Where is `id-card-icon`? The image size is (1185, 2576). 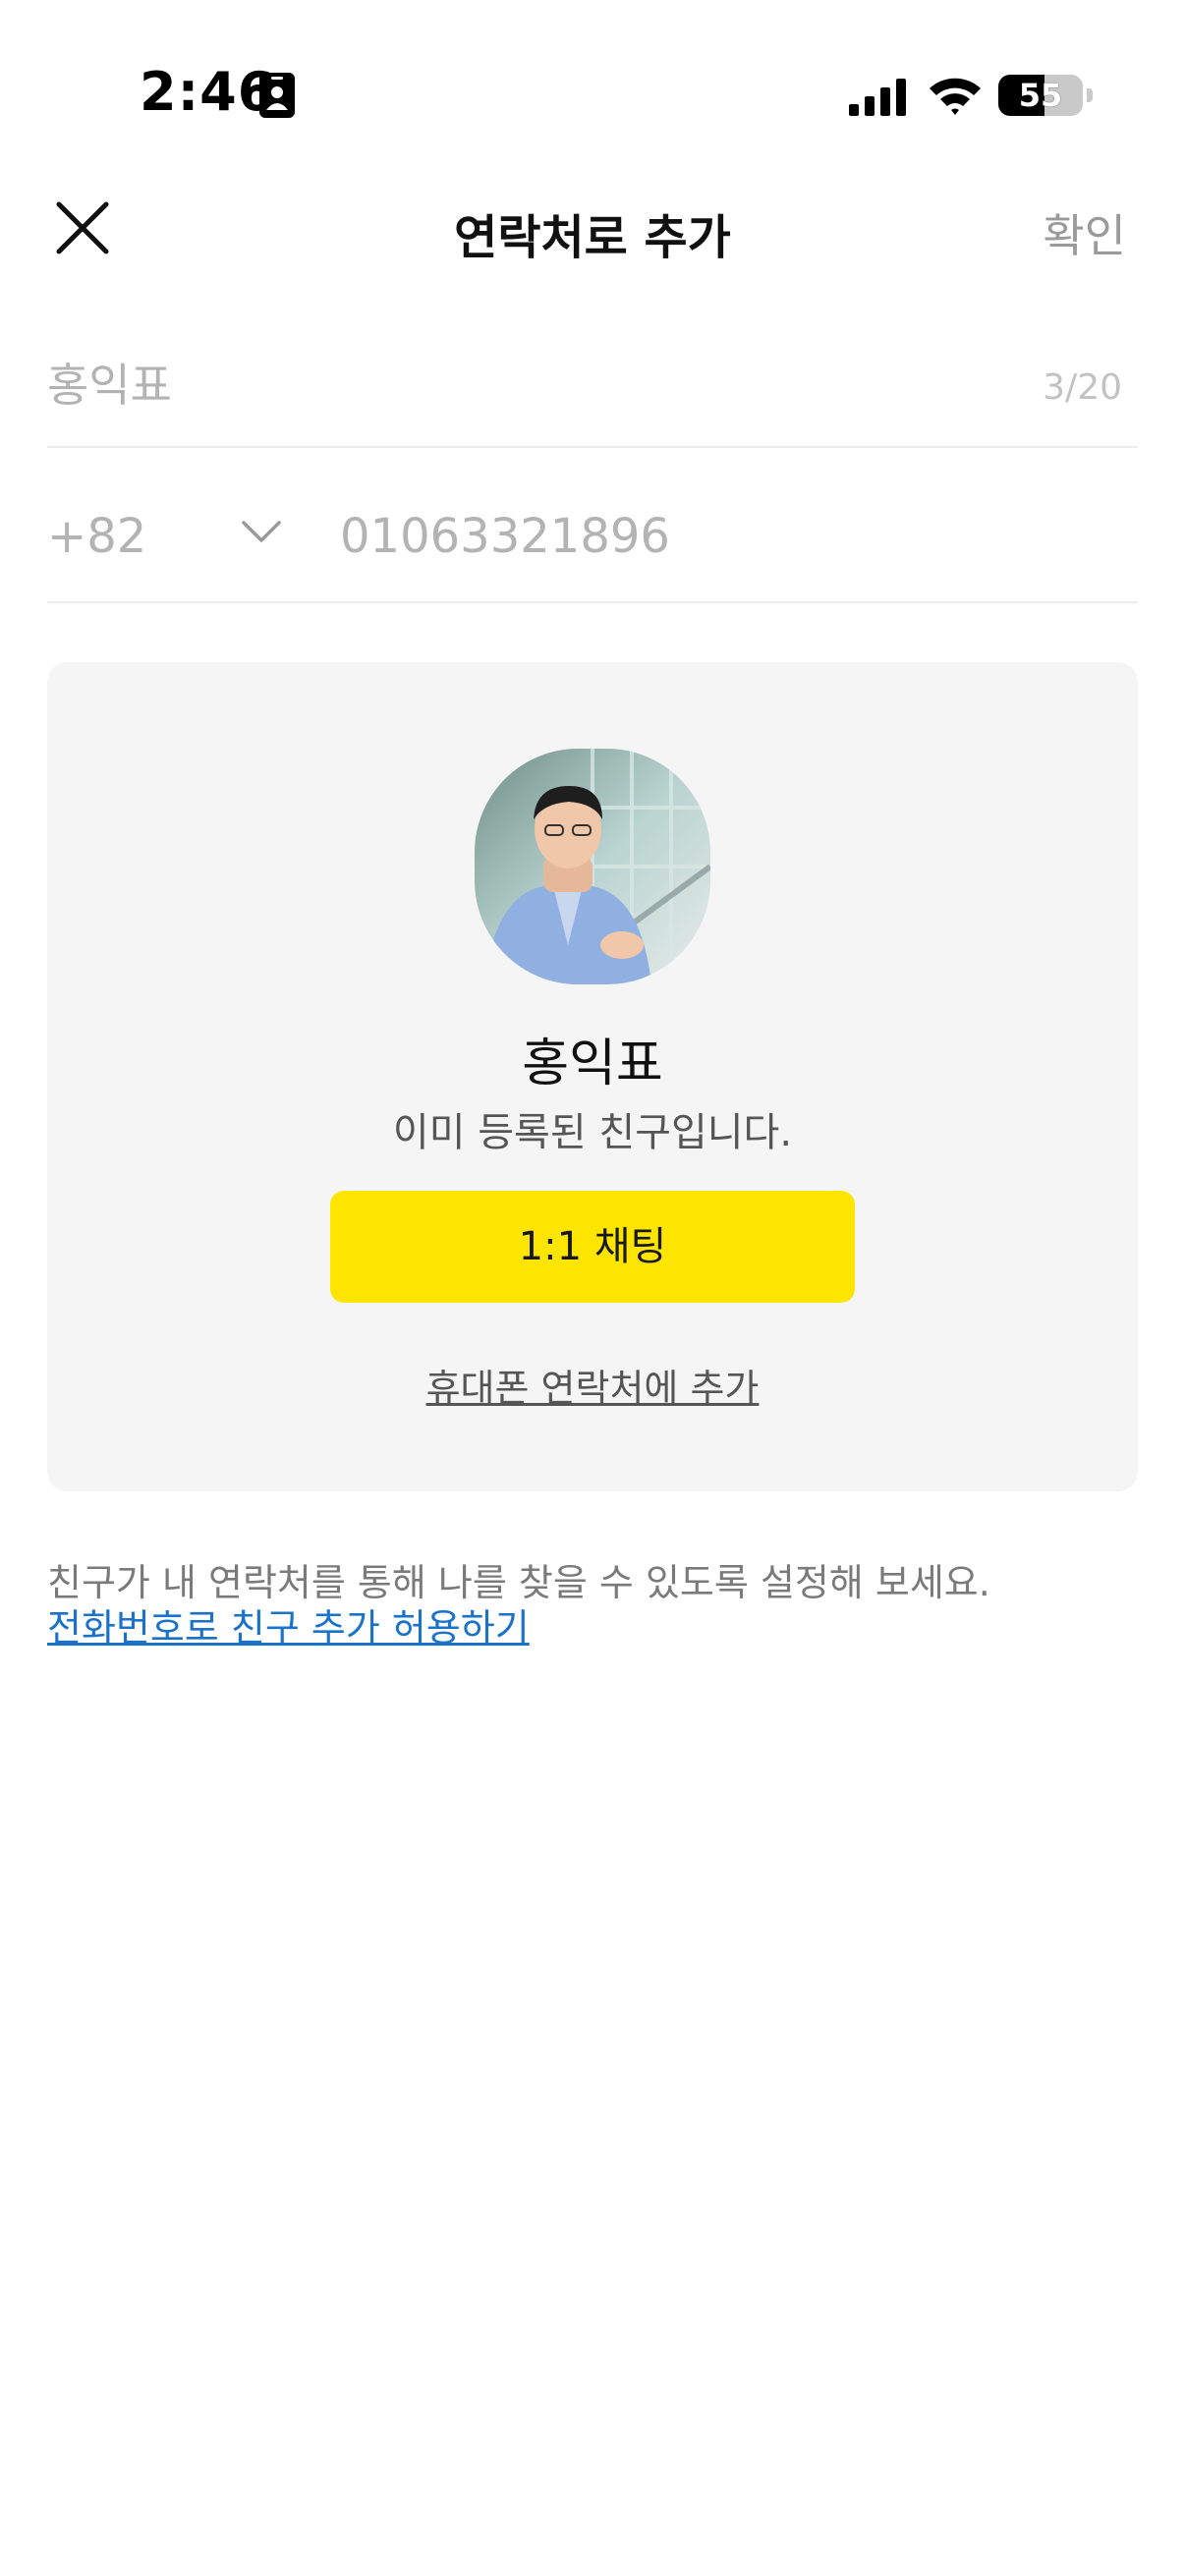 id-card-icon is located at coordinates (277, 95).